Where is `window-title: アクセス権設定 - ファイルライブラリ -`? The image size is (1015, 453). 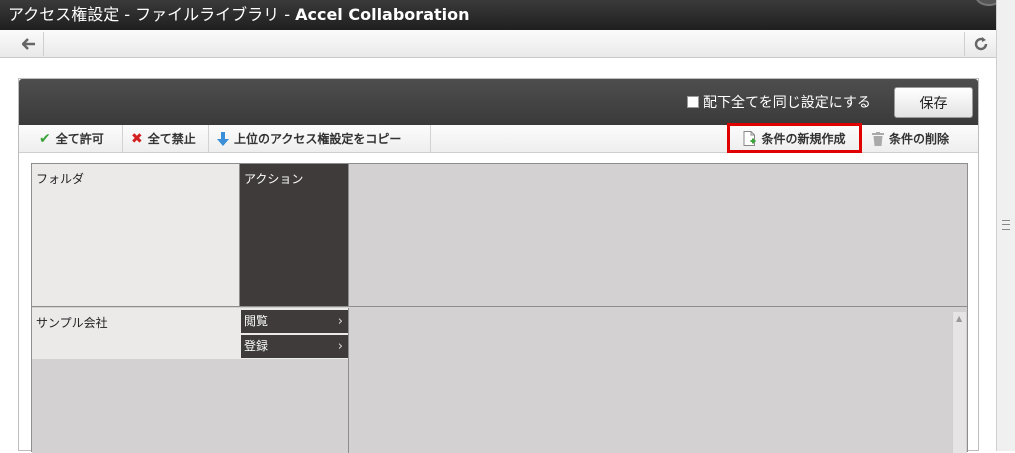 window-title: アクセス権設定 - ファイルライブラリ - is located at coordinates (152, 14).